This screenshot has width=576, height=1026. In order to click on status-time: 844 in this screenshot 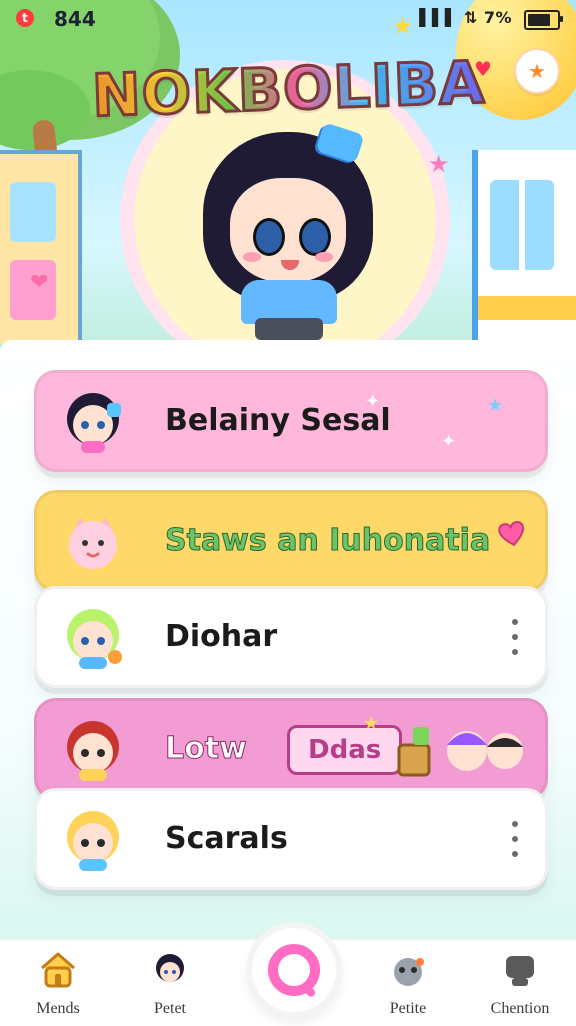, I will do `click(75, 19)`.